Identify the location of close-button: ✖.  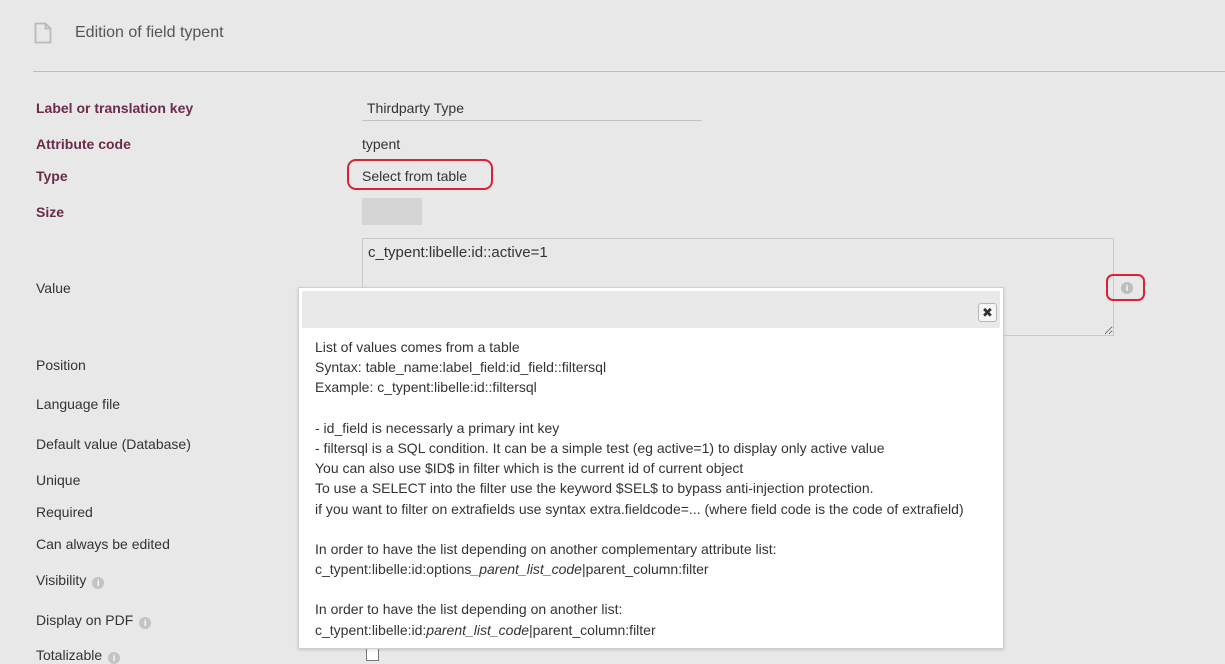
(987, 312).